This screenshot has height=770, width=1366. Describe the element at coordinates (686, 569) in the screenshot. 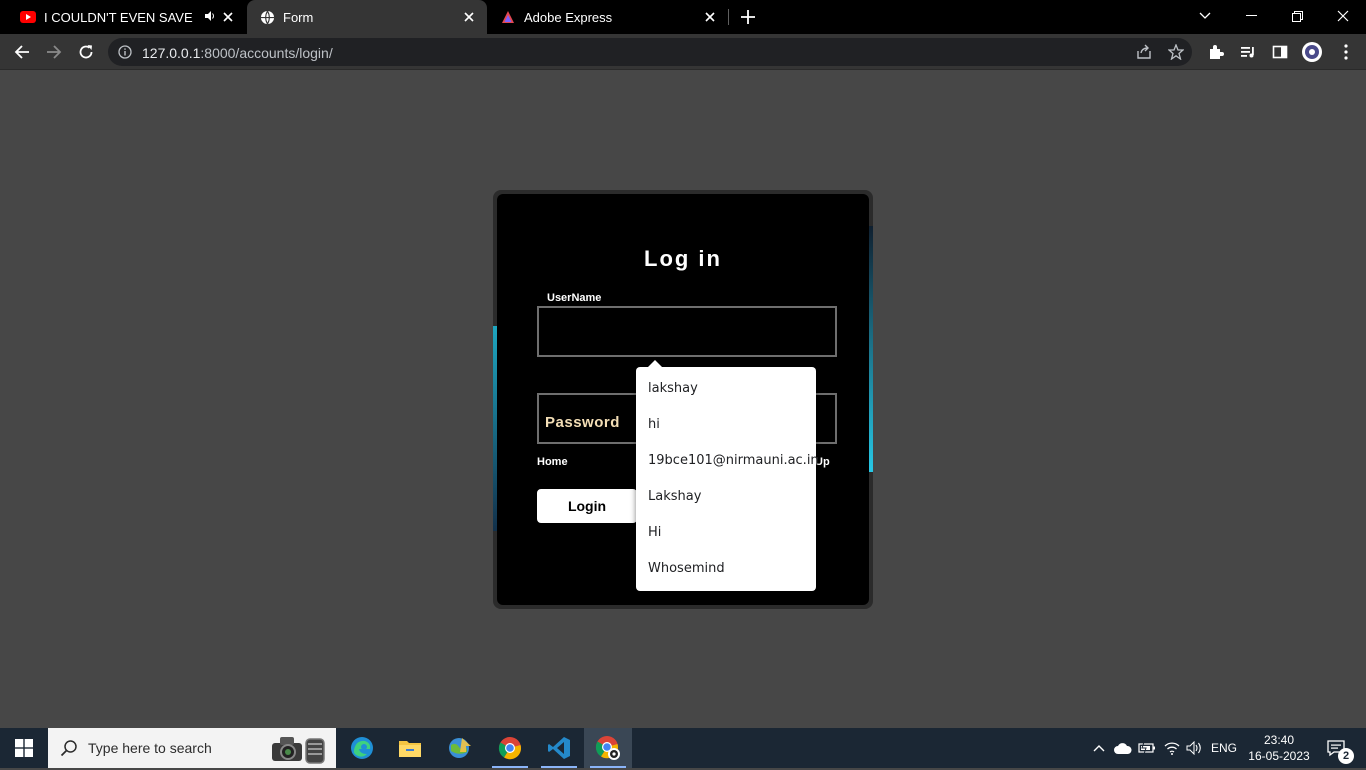

I see `autofill-suggestion: Whosemind` at that location.